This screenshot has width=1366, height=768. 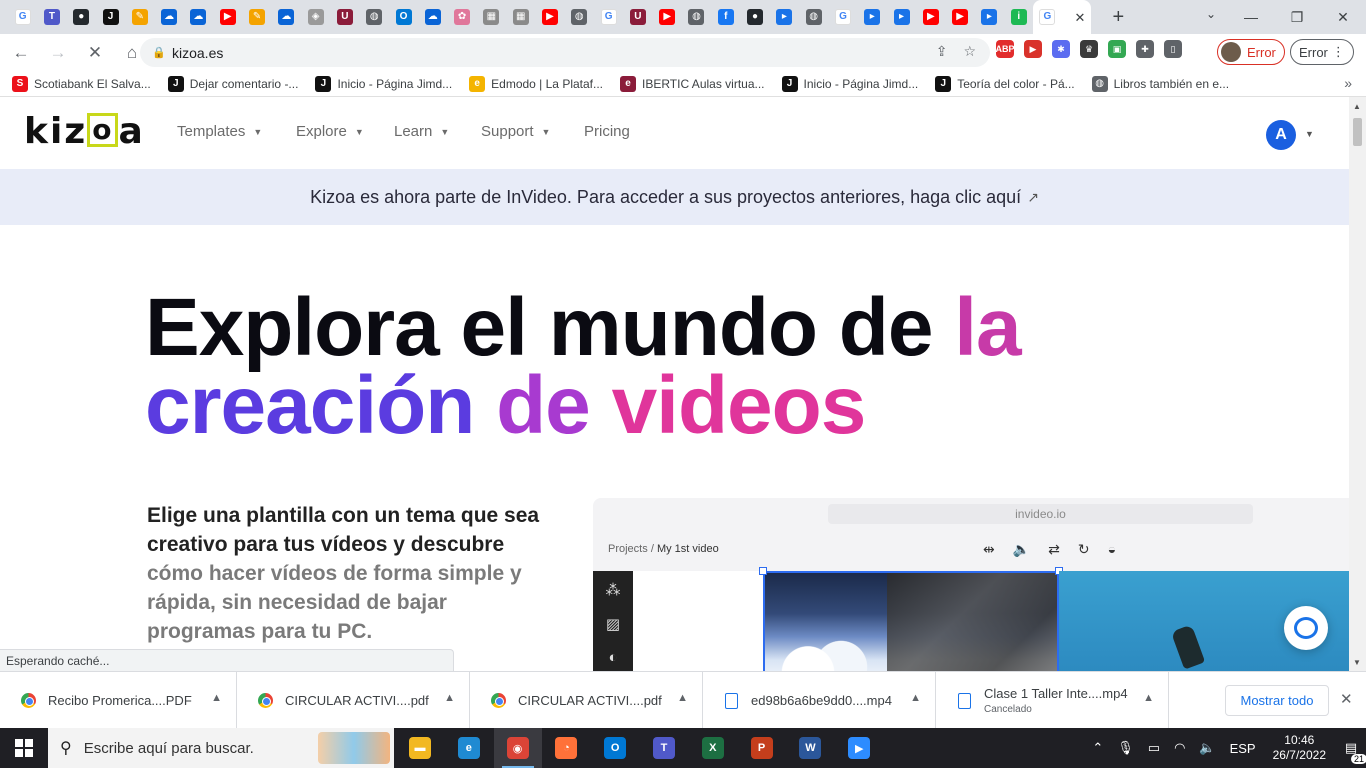 I want to click on back-icon: ←, so click(x=21, y=53).